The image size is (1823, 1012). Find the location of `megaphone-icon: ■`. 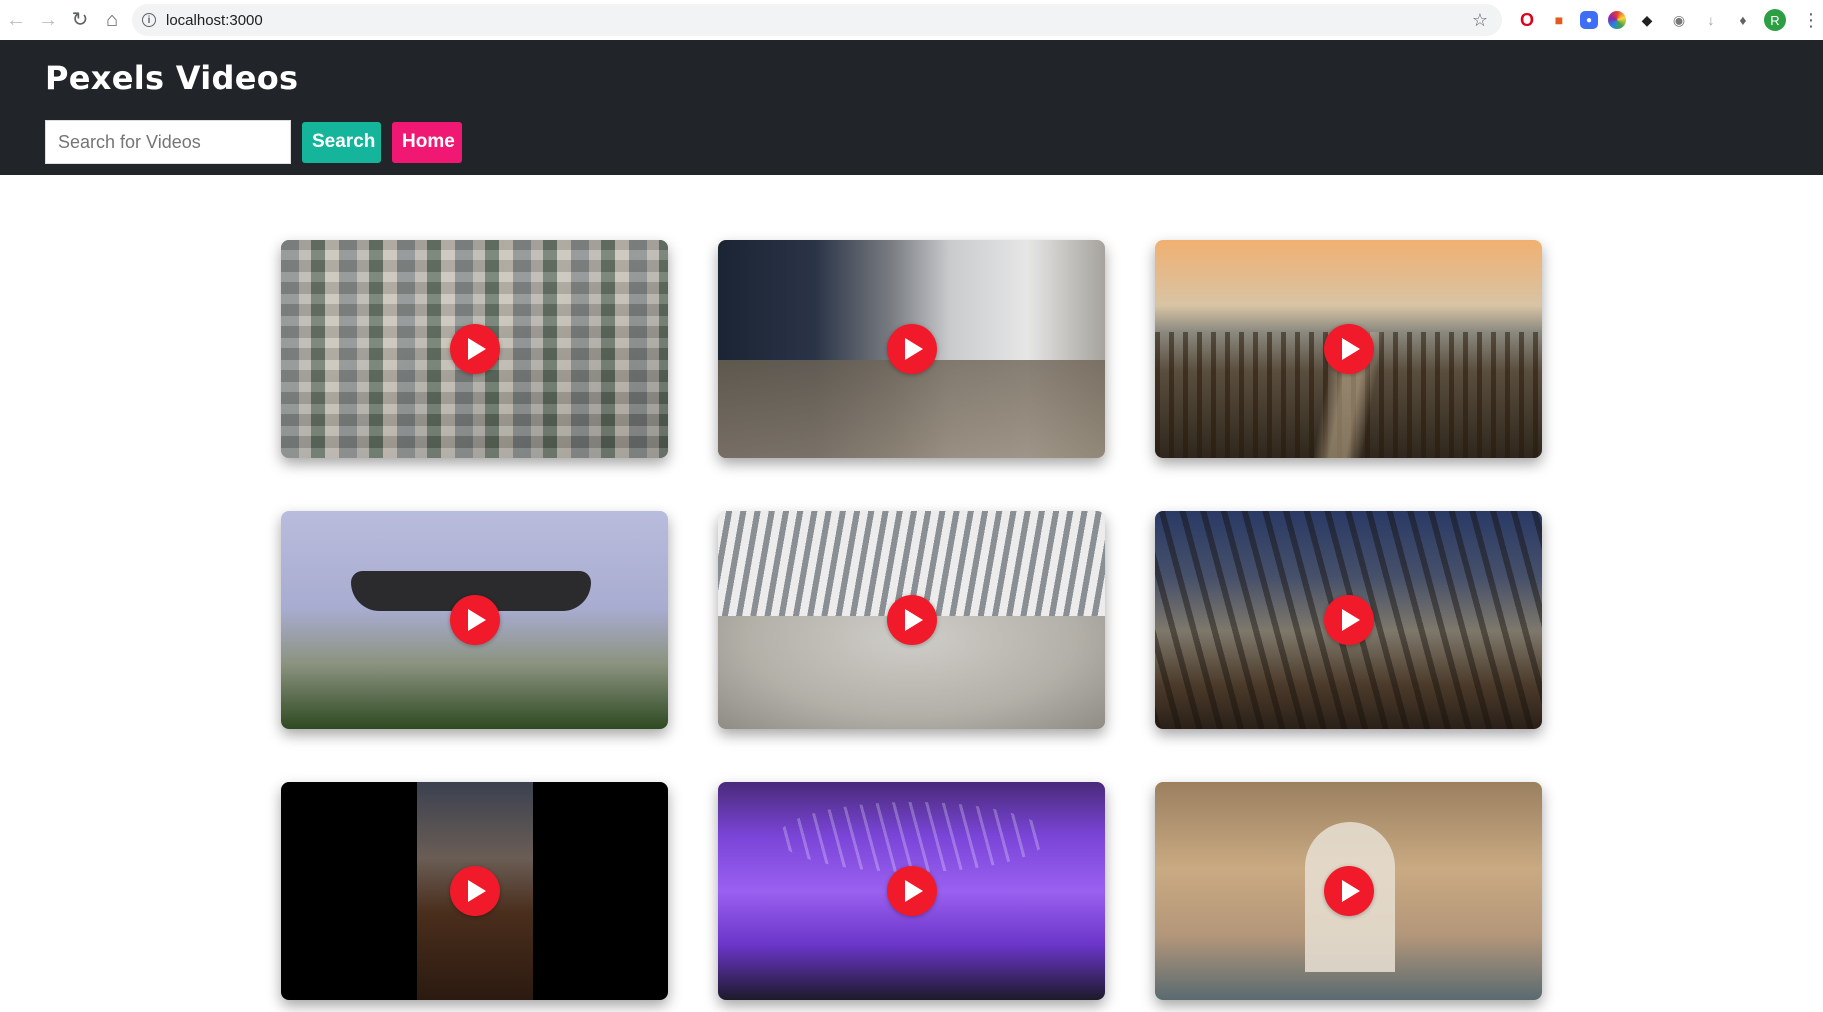

megaphone-icon: ■ is located at coordinates (1559, 20).